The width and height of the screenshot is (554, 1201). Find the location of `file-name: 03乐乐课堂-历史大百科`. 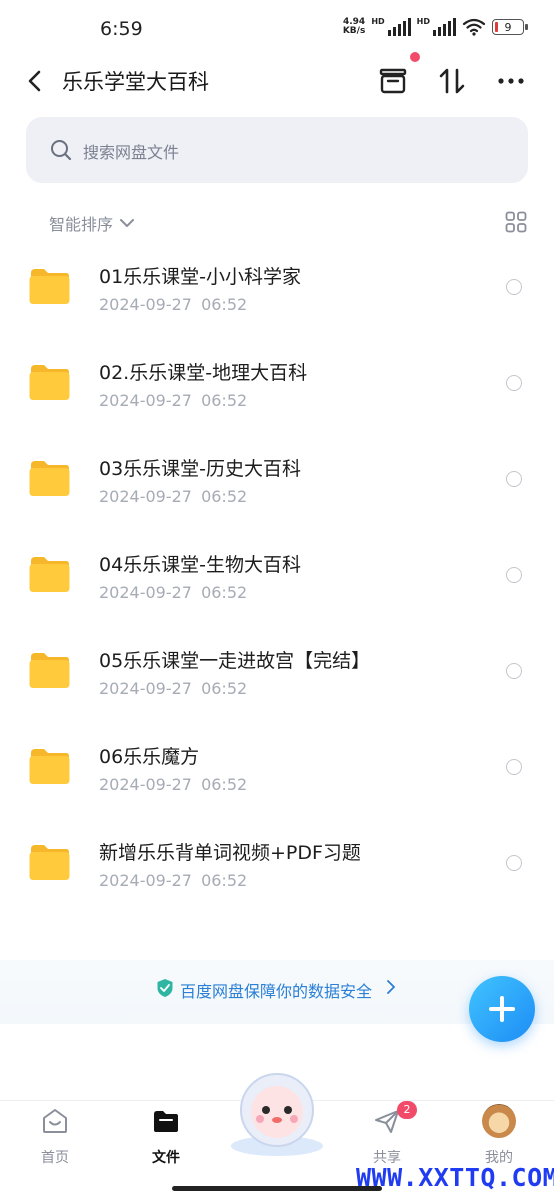

file-name: 03乐乐课堂-历史大百科 is located at coordinates (200, 469).